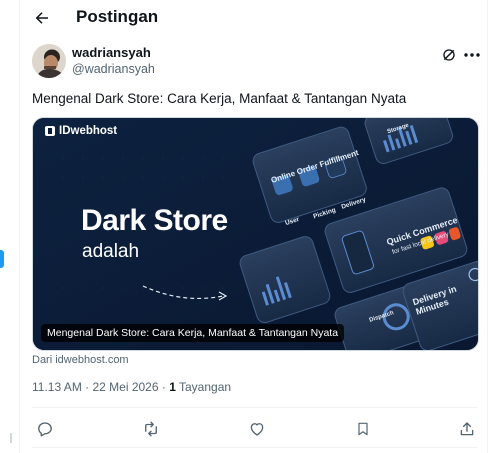  Describe the element at coordinates (100, 387) in the screenshot. I see `timestamp-text: 11.13 AM · 22 Mei 2026 ·` at that location.